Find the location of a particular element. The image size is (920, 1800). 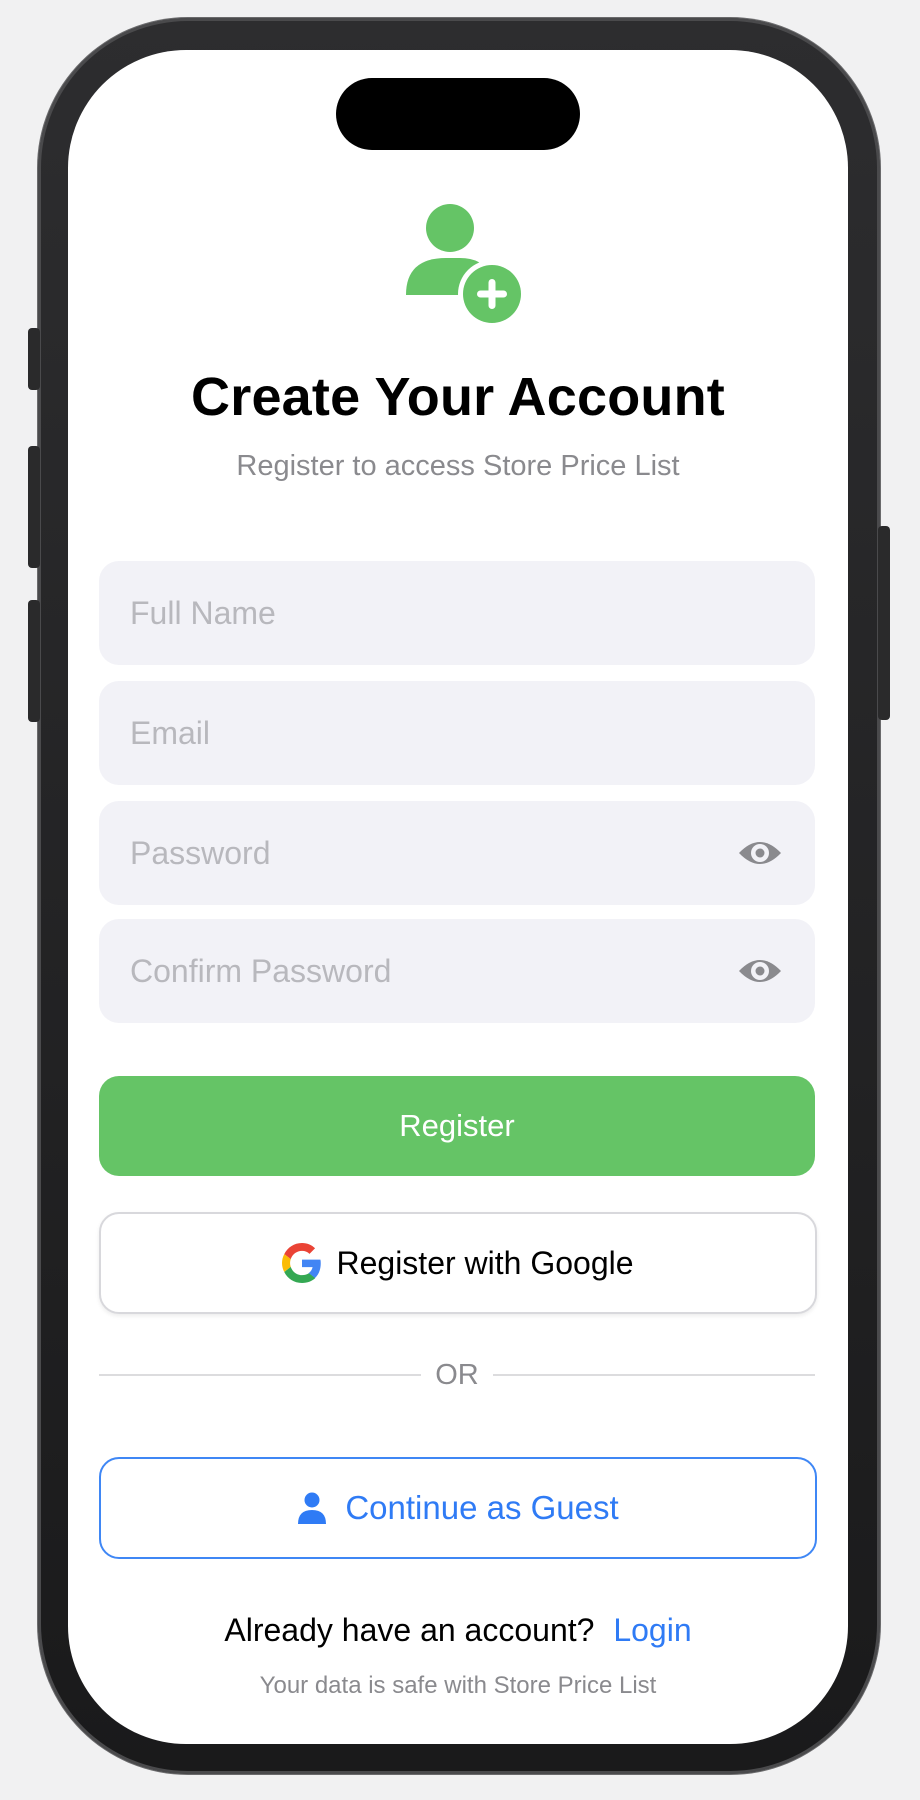

continue-as-guest-button: Continue as Guest is located at coordinates (458, 1508).